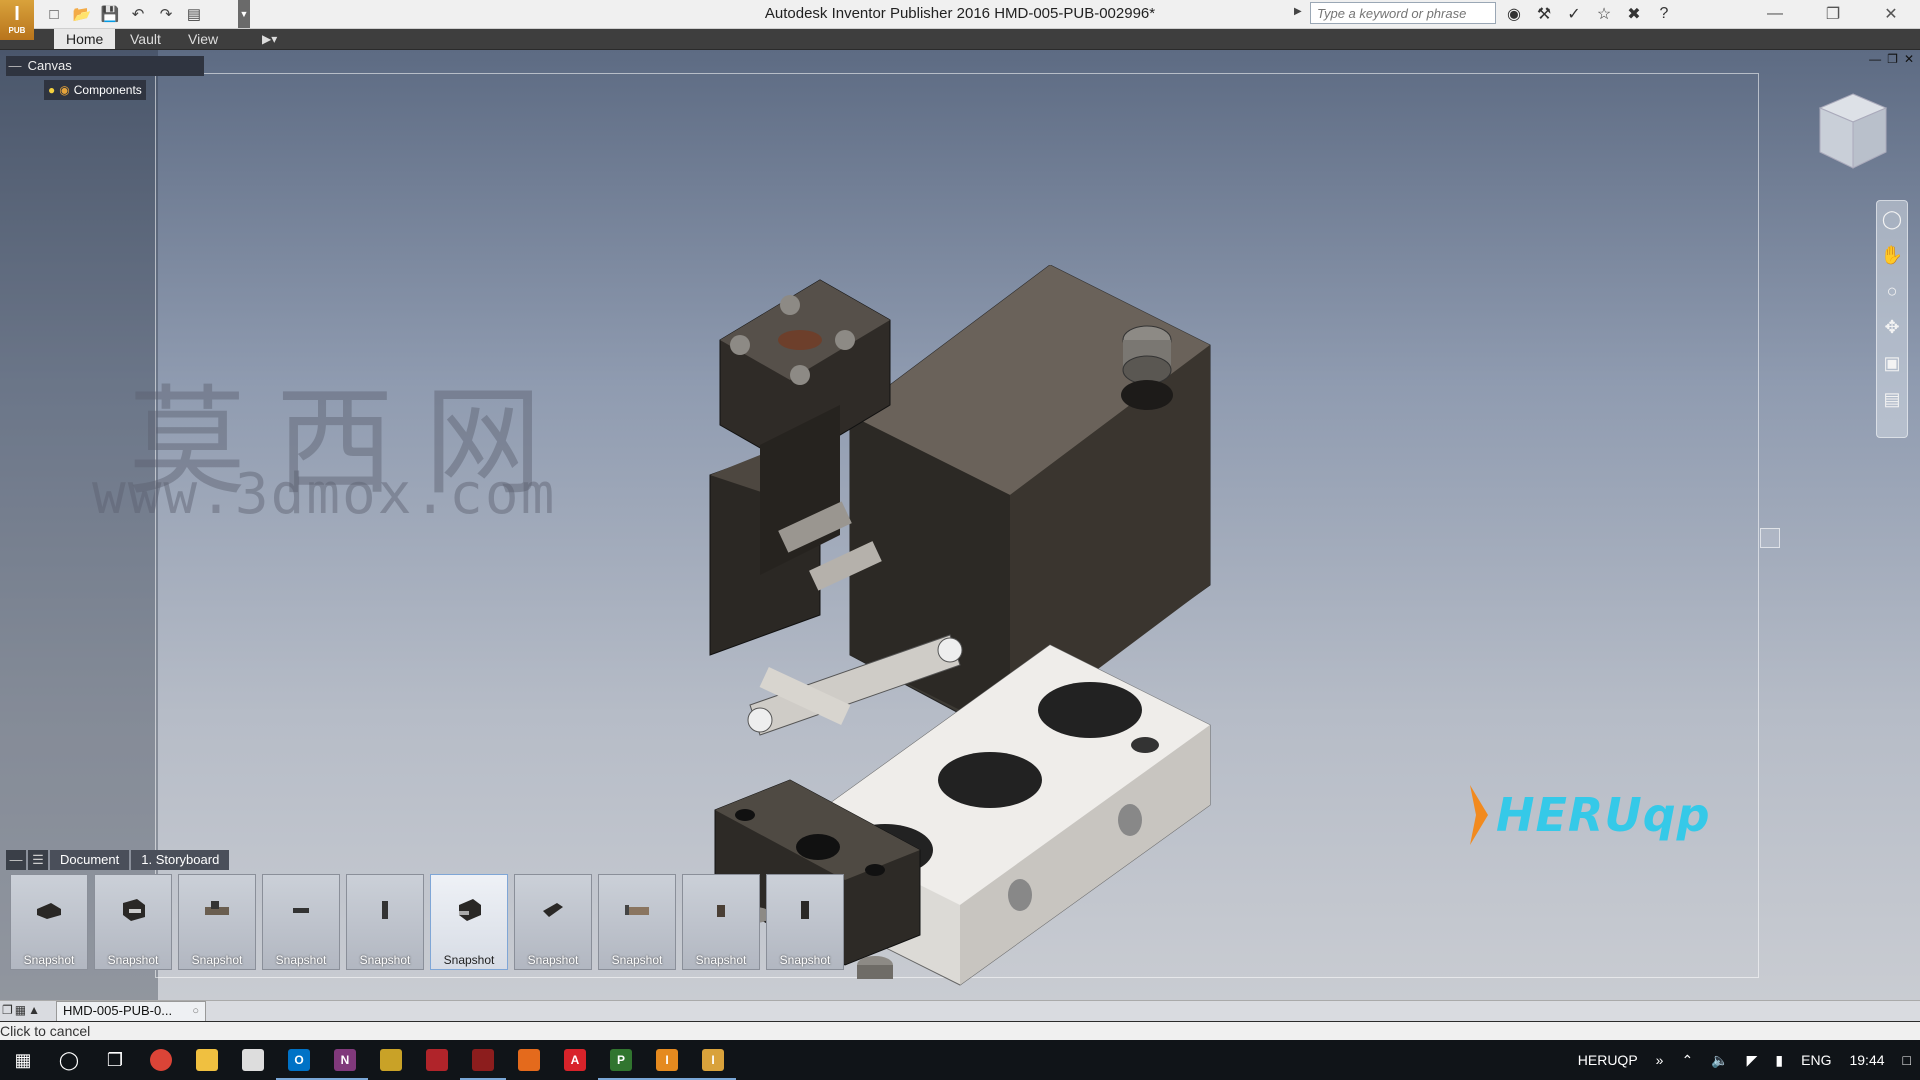 Image resolution: width=1920 pixels, height=1080 pixels. Describe the element at coordinates (1775, 14) in the screenshot. I see `minimize-icon: —` at that location.